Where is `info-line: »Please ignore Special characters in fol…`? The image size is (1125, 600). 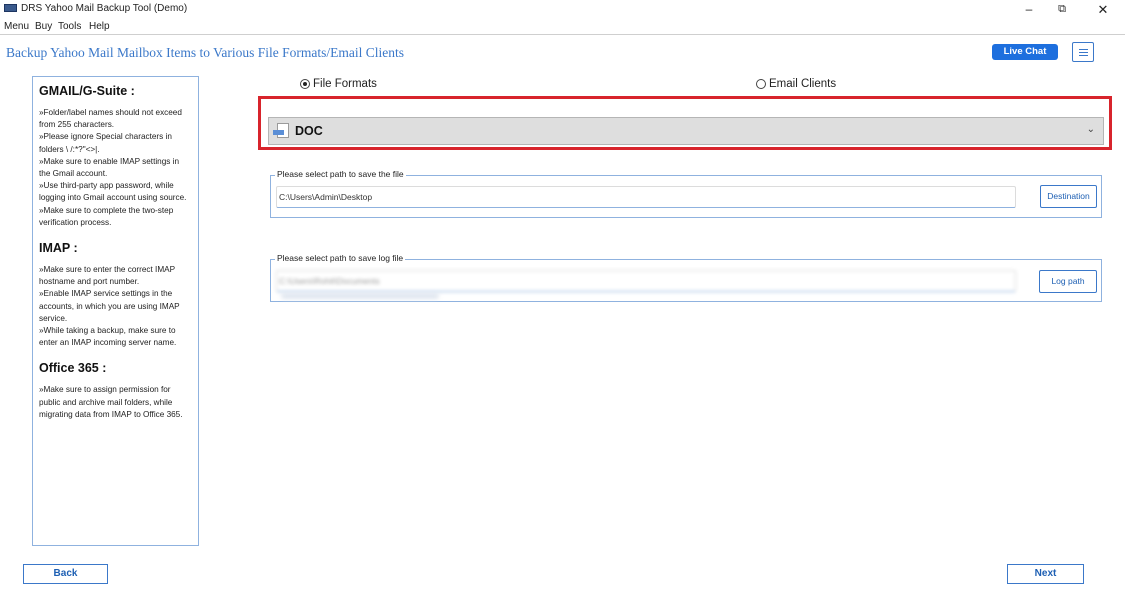
info-line: »Please ignore Special characters in fol… is located at coordinates (105, 143).